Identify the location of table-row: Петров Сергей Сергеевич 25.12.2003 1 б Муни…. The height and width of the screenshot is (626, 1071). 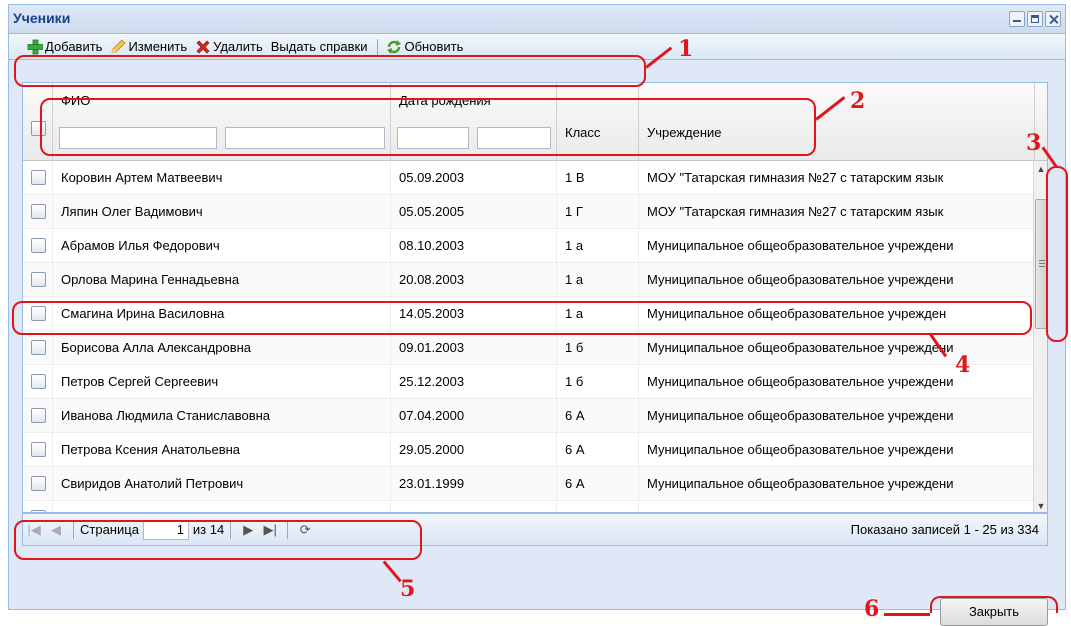
(529, 382).